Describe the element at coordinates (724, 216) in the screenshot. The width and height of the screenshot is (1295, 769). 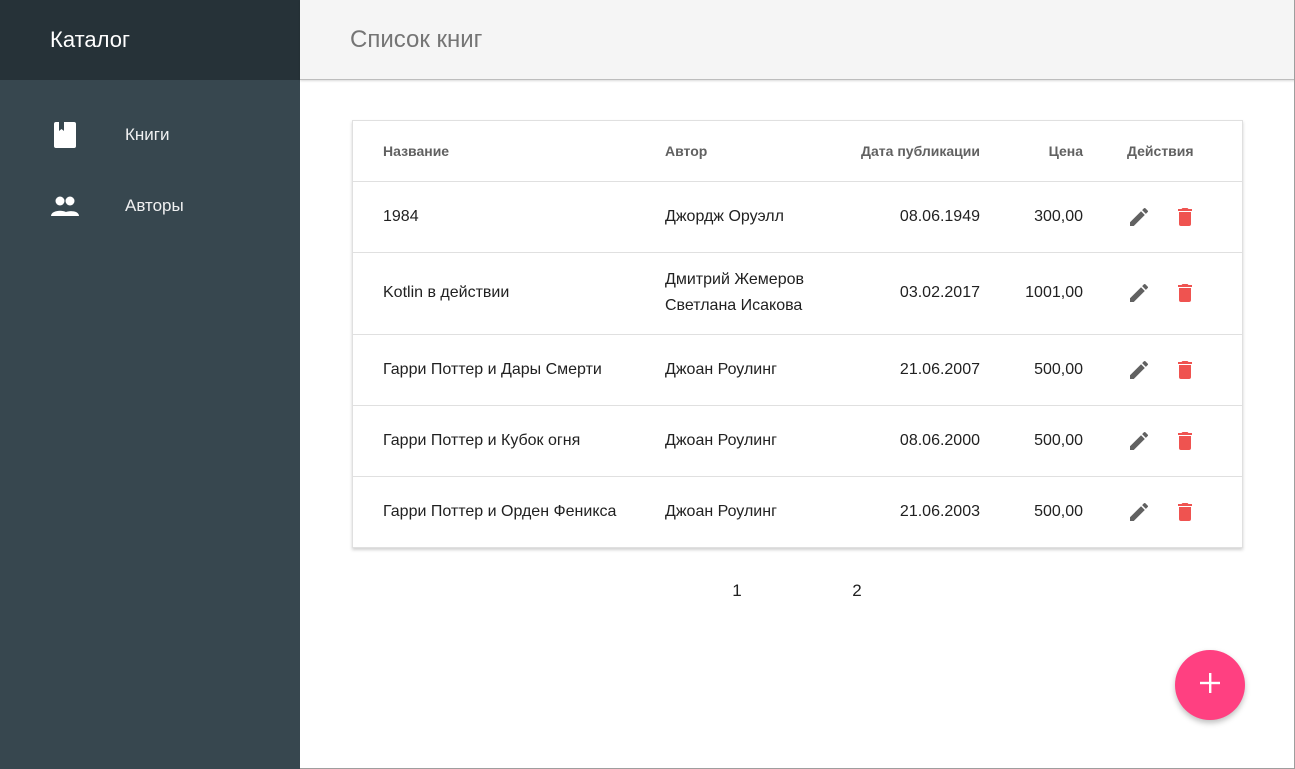
I see `author-name: Джордж Оруэлл` at that location.